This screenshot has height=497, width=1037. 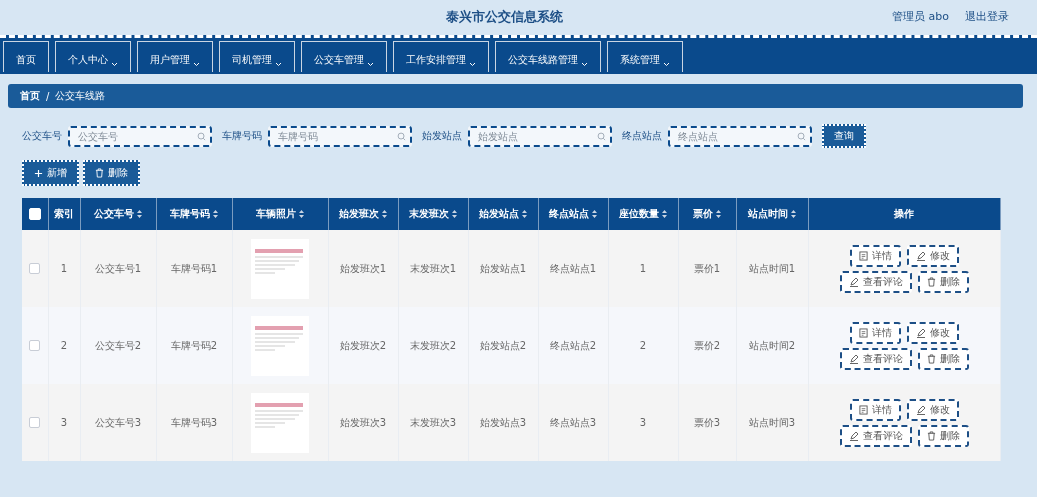 What do you see at coordinates (433, 268) in the screenshot?
I see `table-cell: 末发班次1` at bounding box center [433, 268].